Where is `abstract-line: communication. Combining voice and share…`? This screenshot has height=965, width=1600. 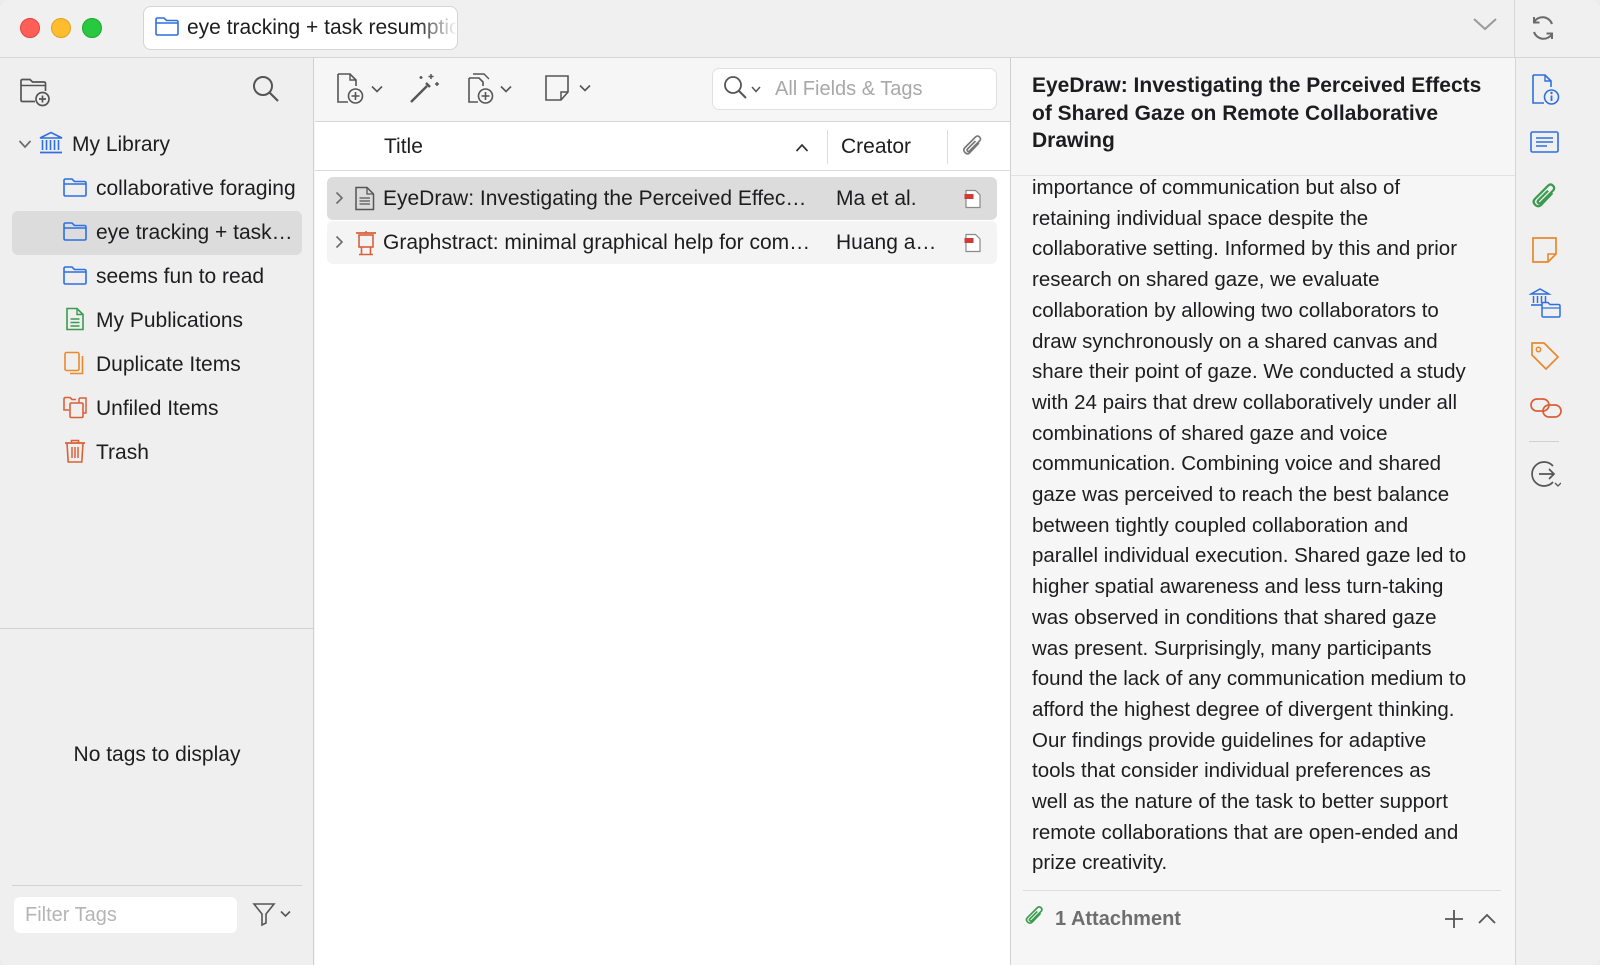
abstract-line: communication. Combining voice and share… is located at coordinates (1237, 464).